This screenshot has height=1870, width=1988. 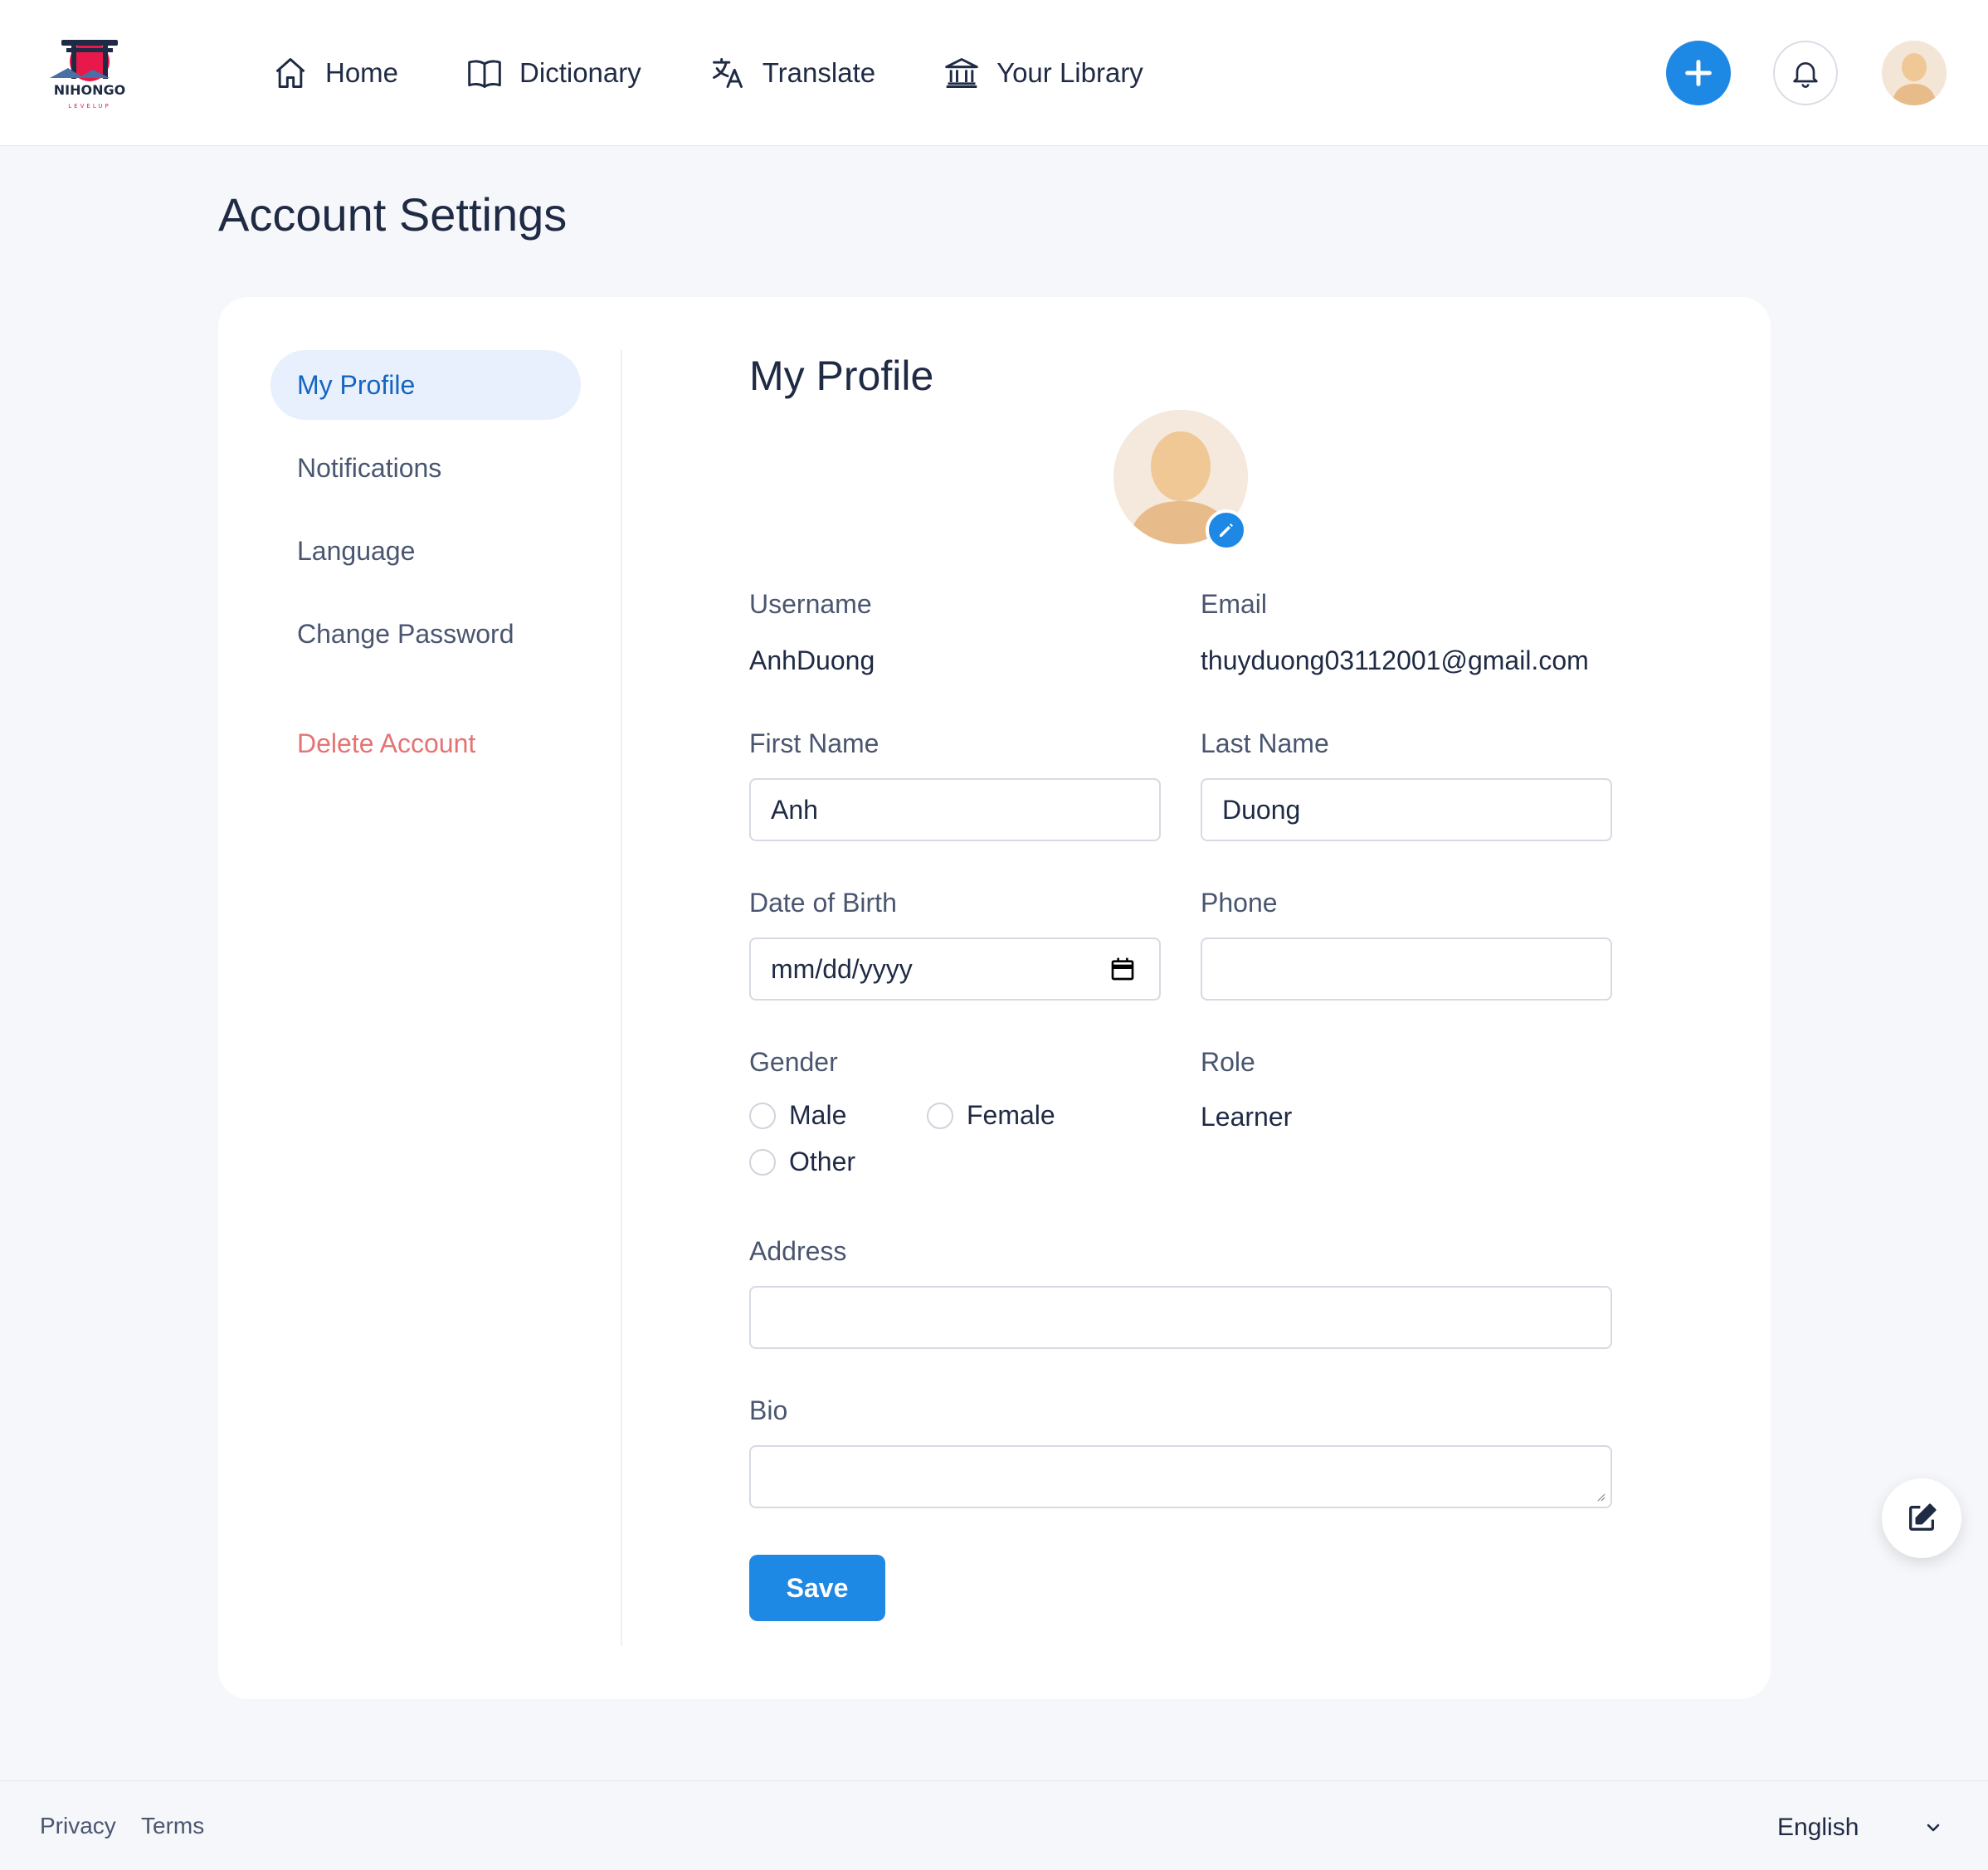 What do you see at coordinates (1180, 1317) in the screenshot?
I see `address-input` at bounding box center [1180, 1317].